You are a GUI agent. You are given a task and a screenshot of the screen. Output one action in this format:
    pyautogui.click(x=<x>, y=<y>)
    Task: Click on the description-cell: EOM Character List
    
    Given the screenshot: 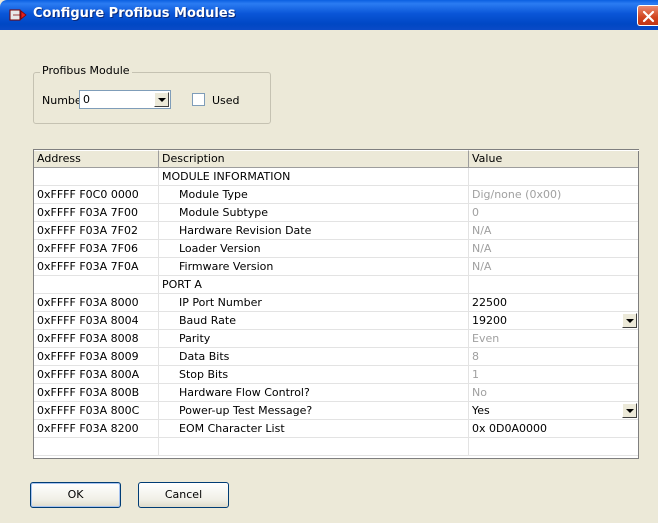 What is the action you would take?
    pyautogui.click(x=314, y=428)
    